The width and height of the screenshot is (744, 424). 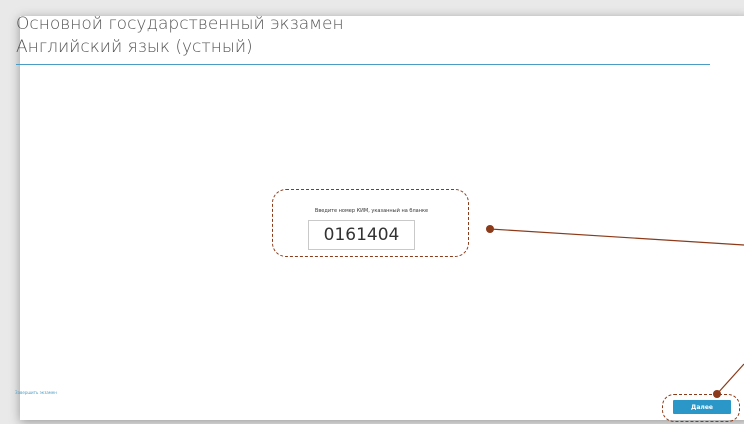 What do you see at coordinates (717, 394) in the screenshot?
I see `next-connector-dot` at bounding box center [717, 394].